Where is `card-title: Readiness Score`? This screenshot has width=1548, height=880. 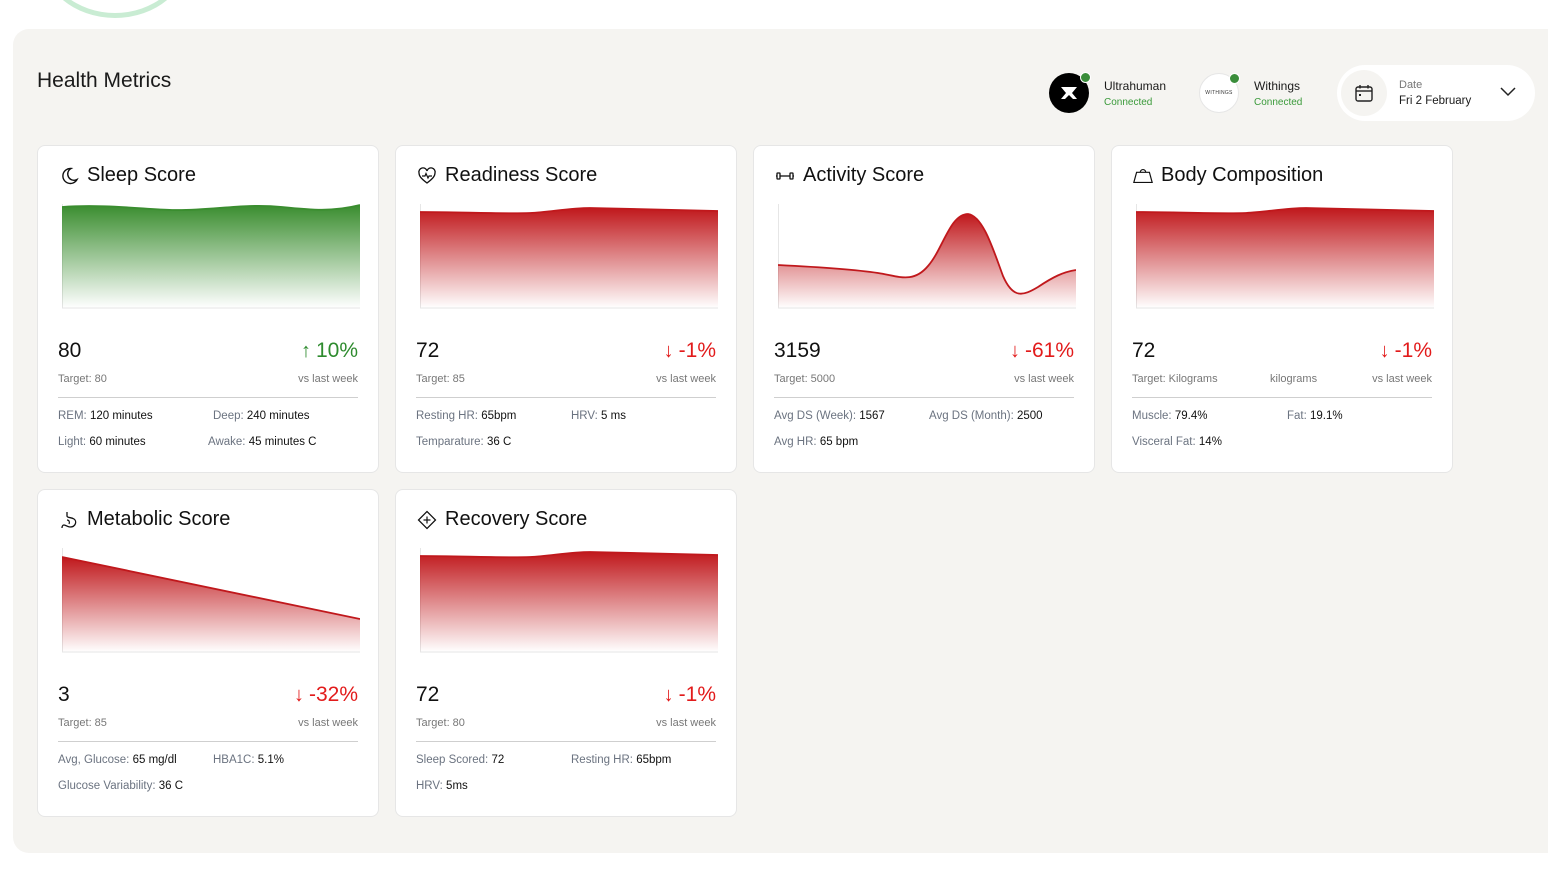
card-title: Readiness Score is located at coordinates (521, 175).